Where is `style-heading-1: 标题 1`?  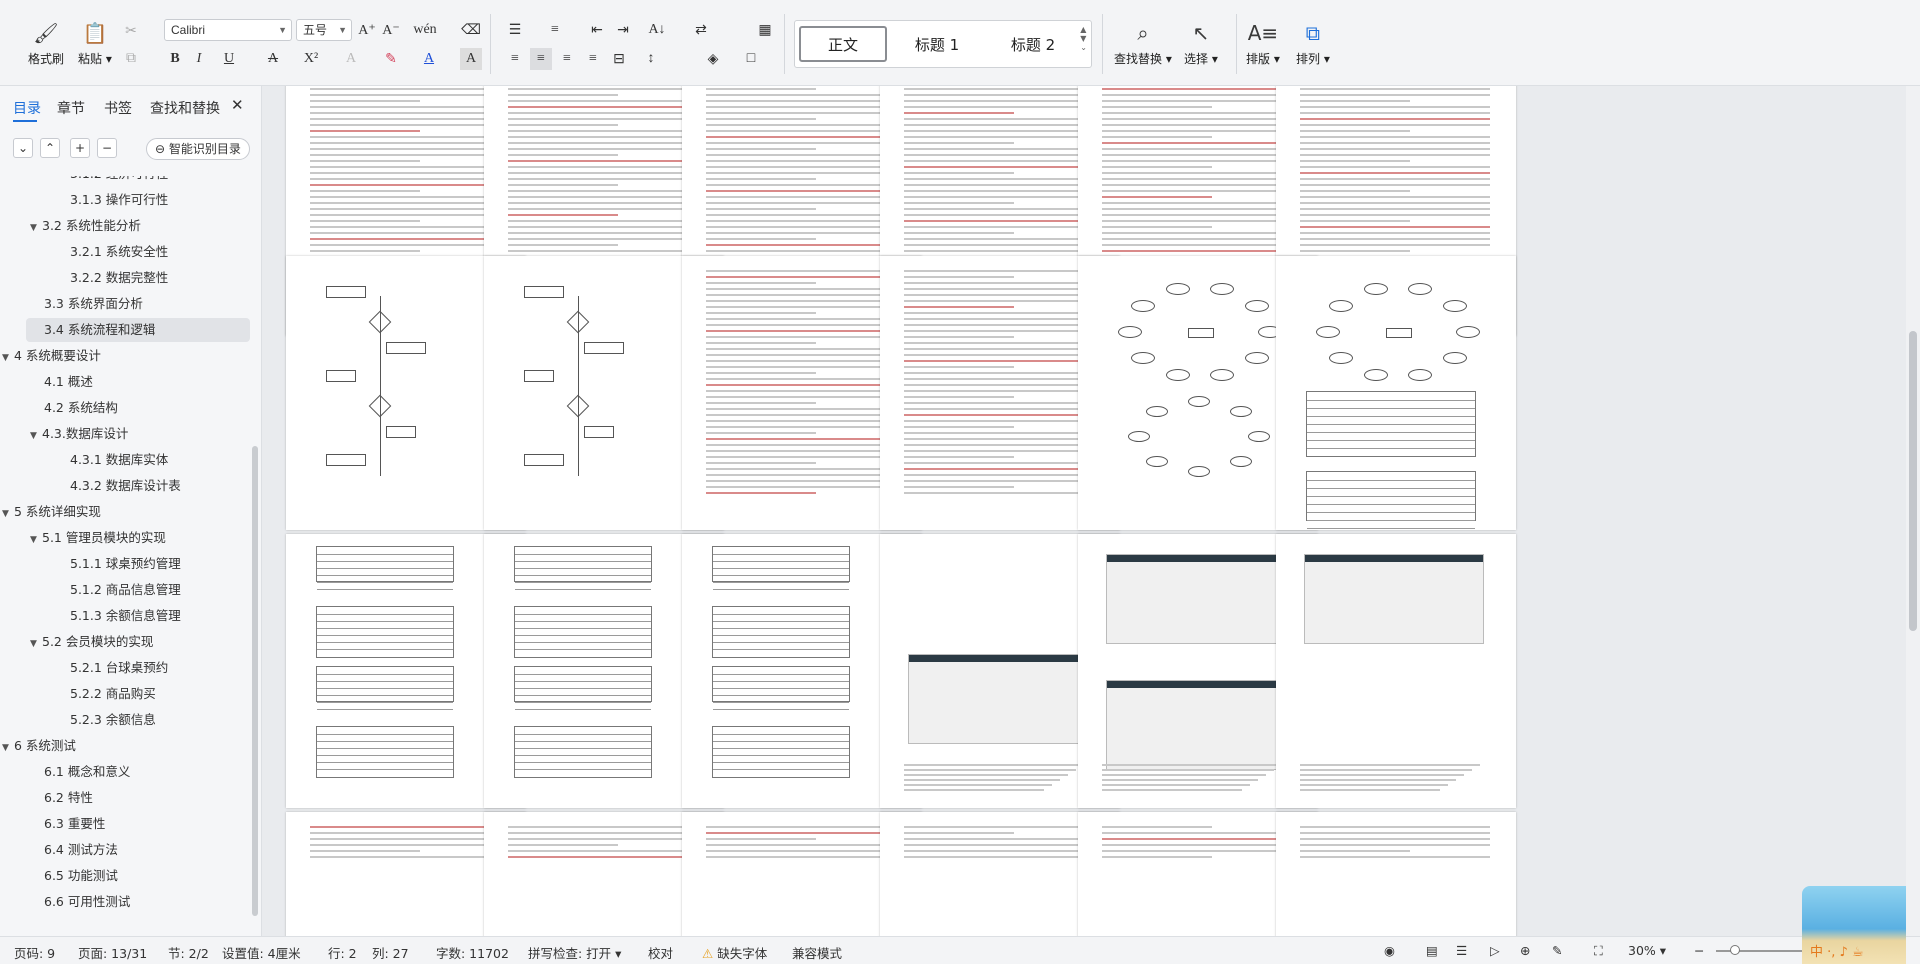 style-heading-1: 标题 1 is located at coordinates (937, 44).